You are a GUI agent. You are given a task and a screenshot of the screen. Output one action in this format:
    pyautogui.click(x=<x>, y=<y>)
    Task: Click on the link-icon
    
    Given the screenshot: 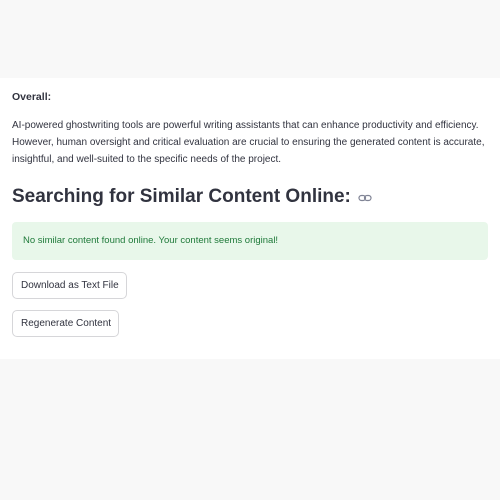 What is the action you would take?
    pyautogui.click(x=365, y=198)
    